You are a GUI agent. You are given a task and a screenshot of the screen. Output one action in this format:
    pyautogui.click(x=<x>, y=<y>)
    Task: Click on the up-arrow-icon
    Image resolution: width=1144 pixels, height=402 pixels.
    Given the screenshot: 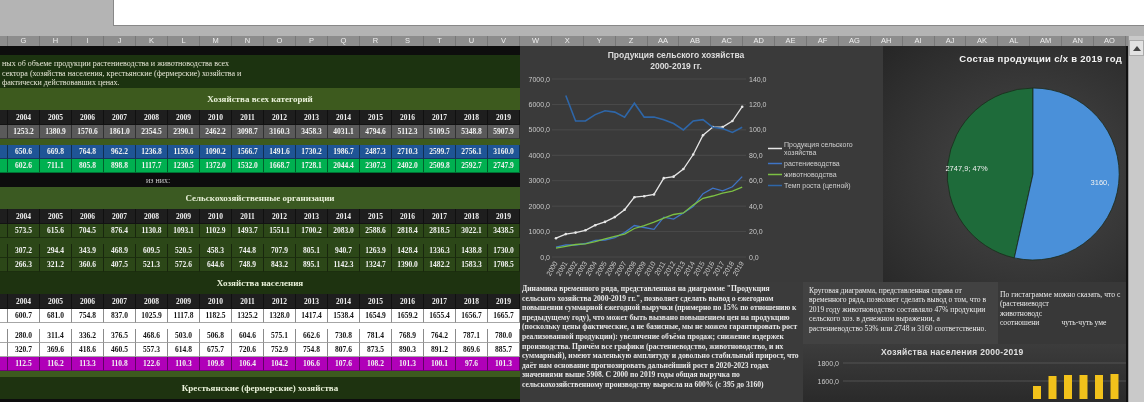 What is the action you would take?
    pyautogui.click(x=1136, y=48)
    